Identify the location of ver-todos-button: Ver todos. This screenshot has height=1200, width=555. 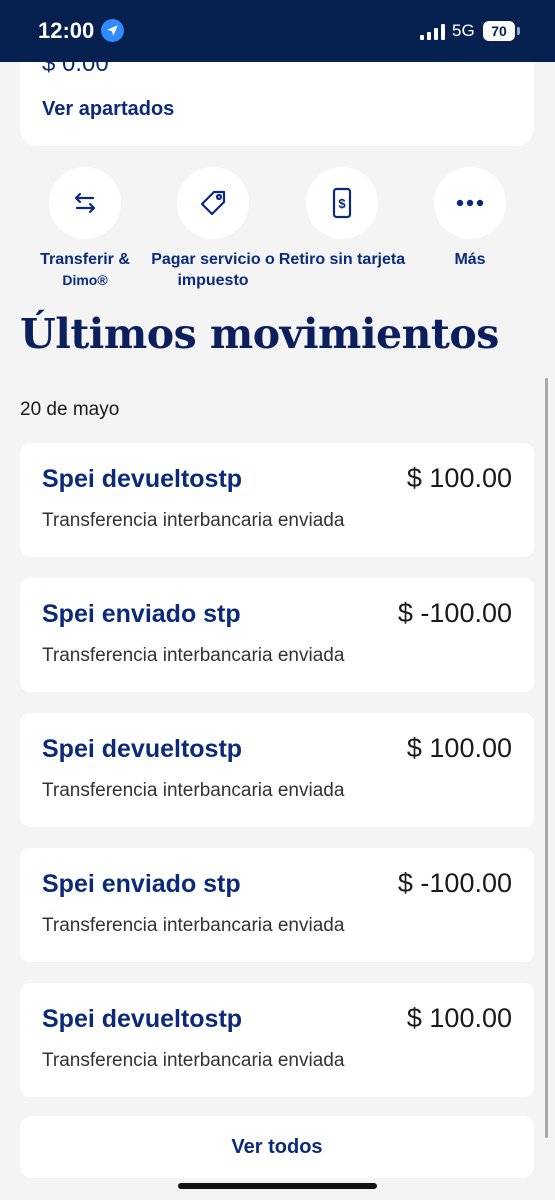
(277, 1147).